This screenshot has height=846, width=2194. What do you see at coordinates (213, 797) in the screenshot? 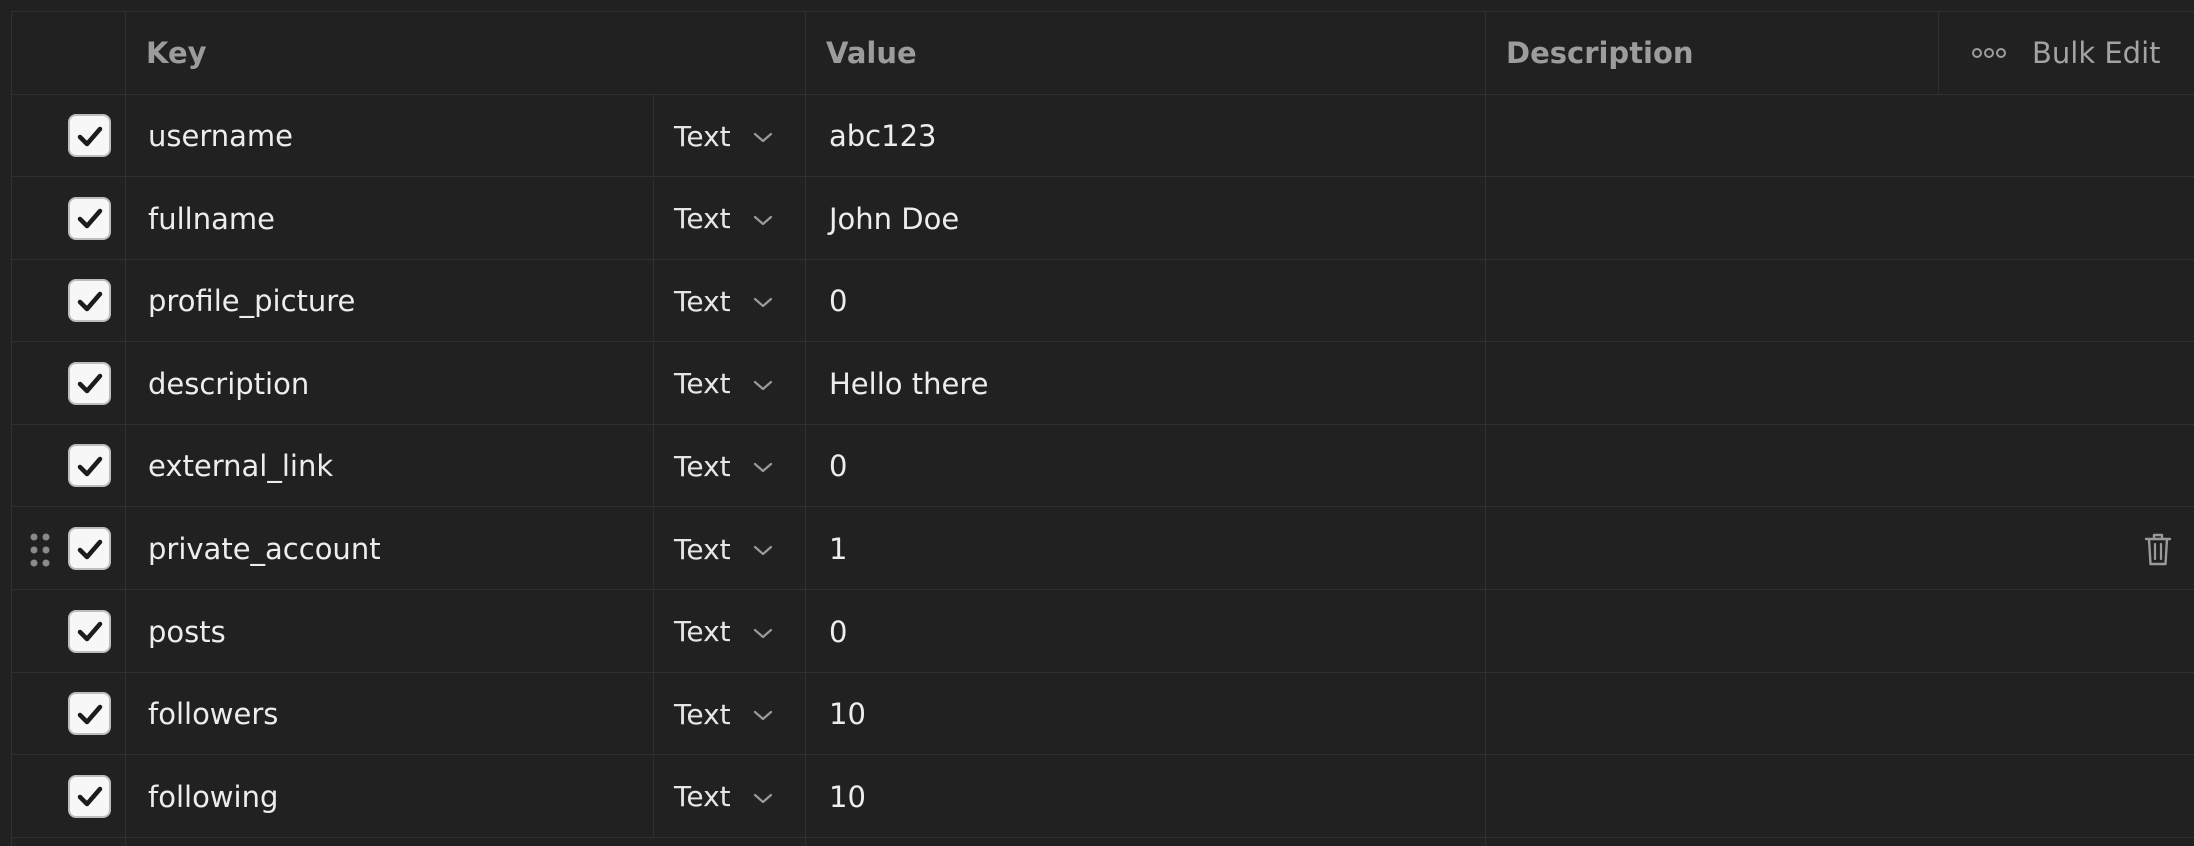
I see `row-key: following` at bounding box center [213, 797].